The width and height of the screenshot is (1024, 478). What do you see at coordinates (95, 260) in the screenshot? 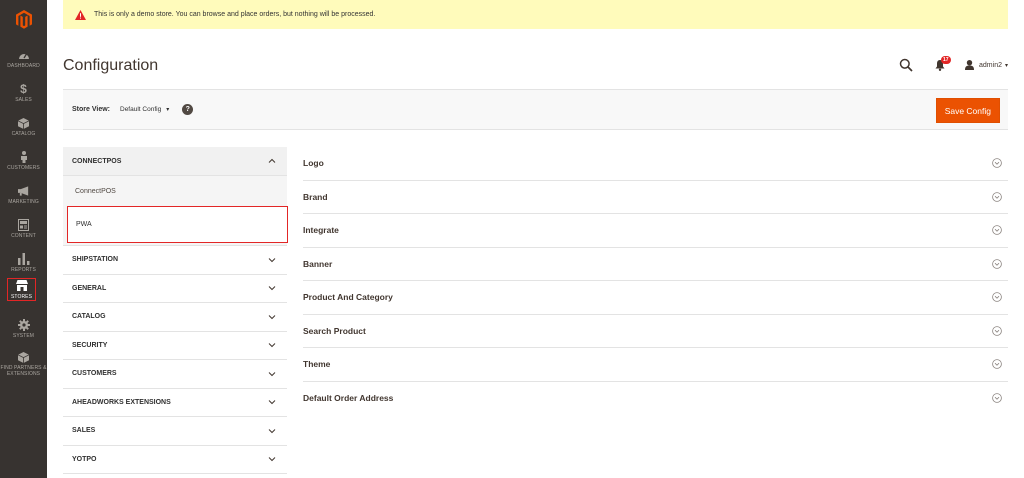
I see `section-title: SHIPSTATION` at bounding box center [95, 260].